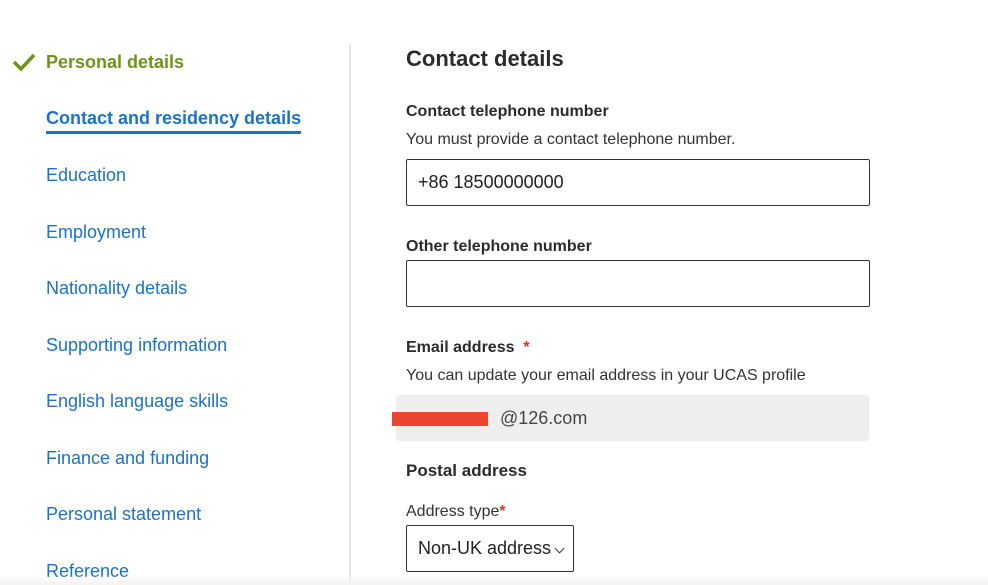  Describe the element at coordinates (638, 182) in the screenshot. I see `phone-input` at that location.